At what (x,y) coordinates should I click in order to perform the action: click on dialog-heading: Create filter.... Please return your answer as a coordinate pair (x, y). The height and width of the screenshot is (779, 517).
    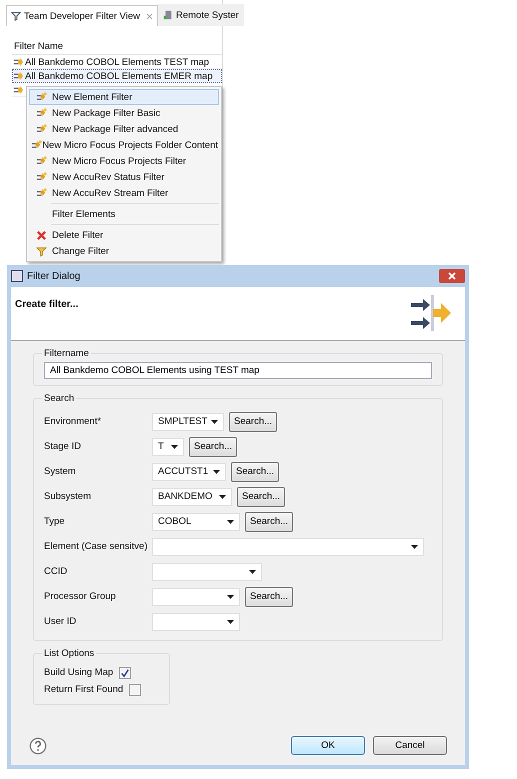
    Looking at the image, I should click on (46, 305).